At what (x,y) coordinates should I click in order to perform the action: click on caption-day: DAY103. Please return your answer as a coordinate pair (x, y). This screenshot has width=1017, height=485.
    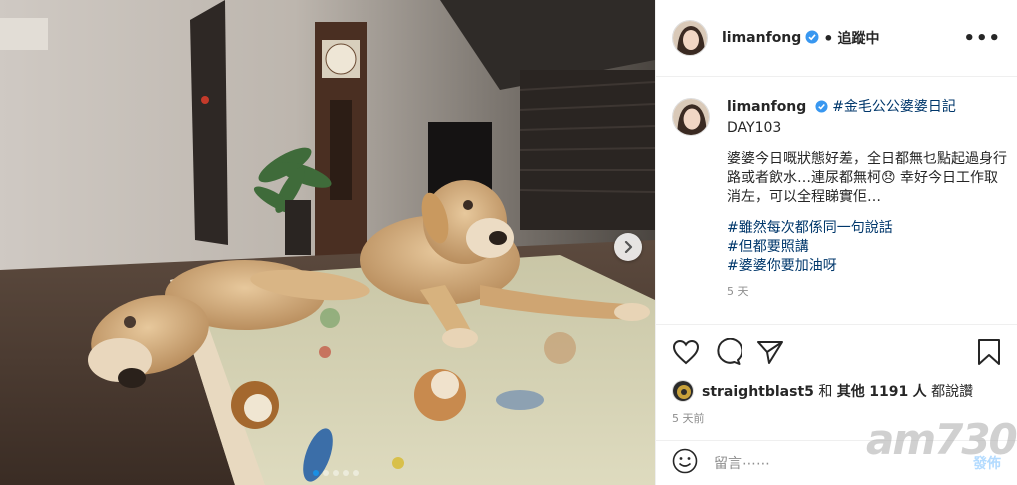
    Looking at the image, I should click on (754, 128).